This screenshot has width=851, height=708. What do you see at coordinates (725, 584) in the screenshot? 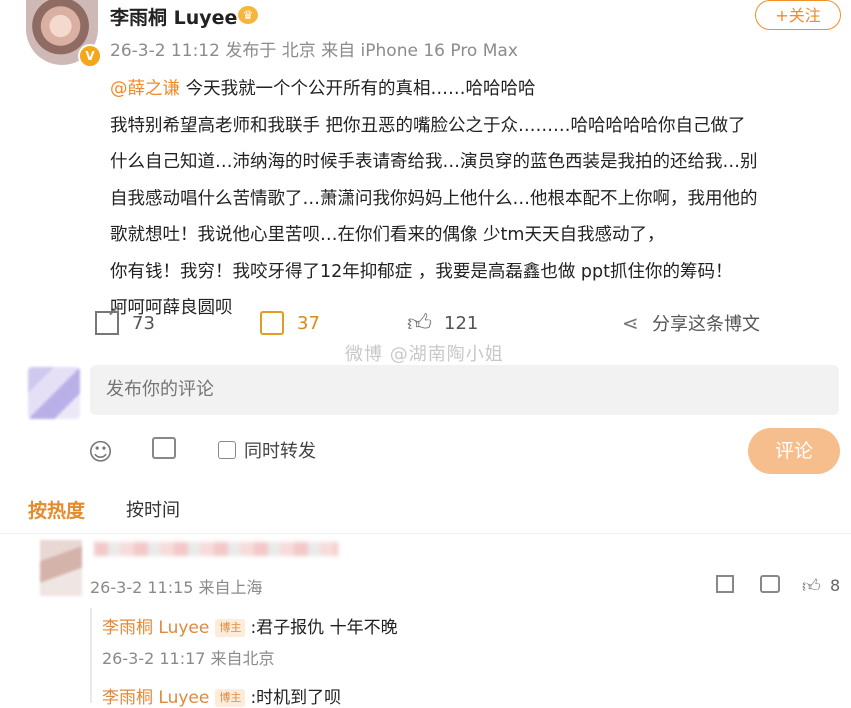
I see `comment-forward-icon` at bounding box center [725, 584].